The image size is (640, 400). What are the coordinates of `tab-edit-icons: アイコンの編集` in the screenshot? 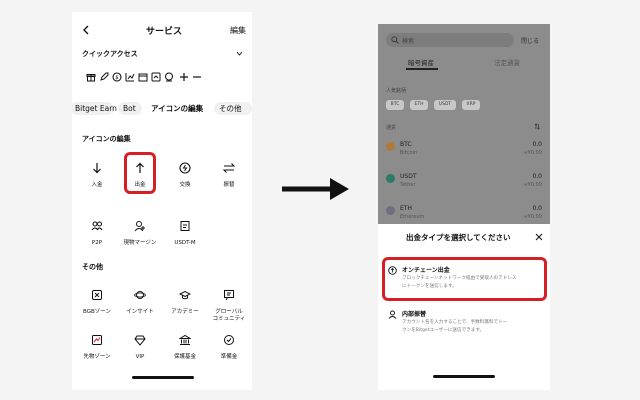 It's located at (178, 108).